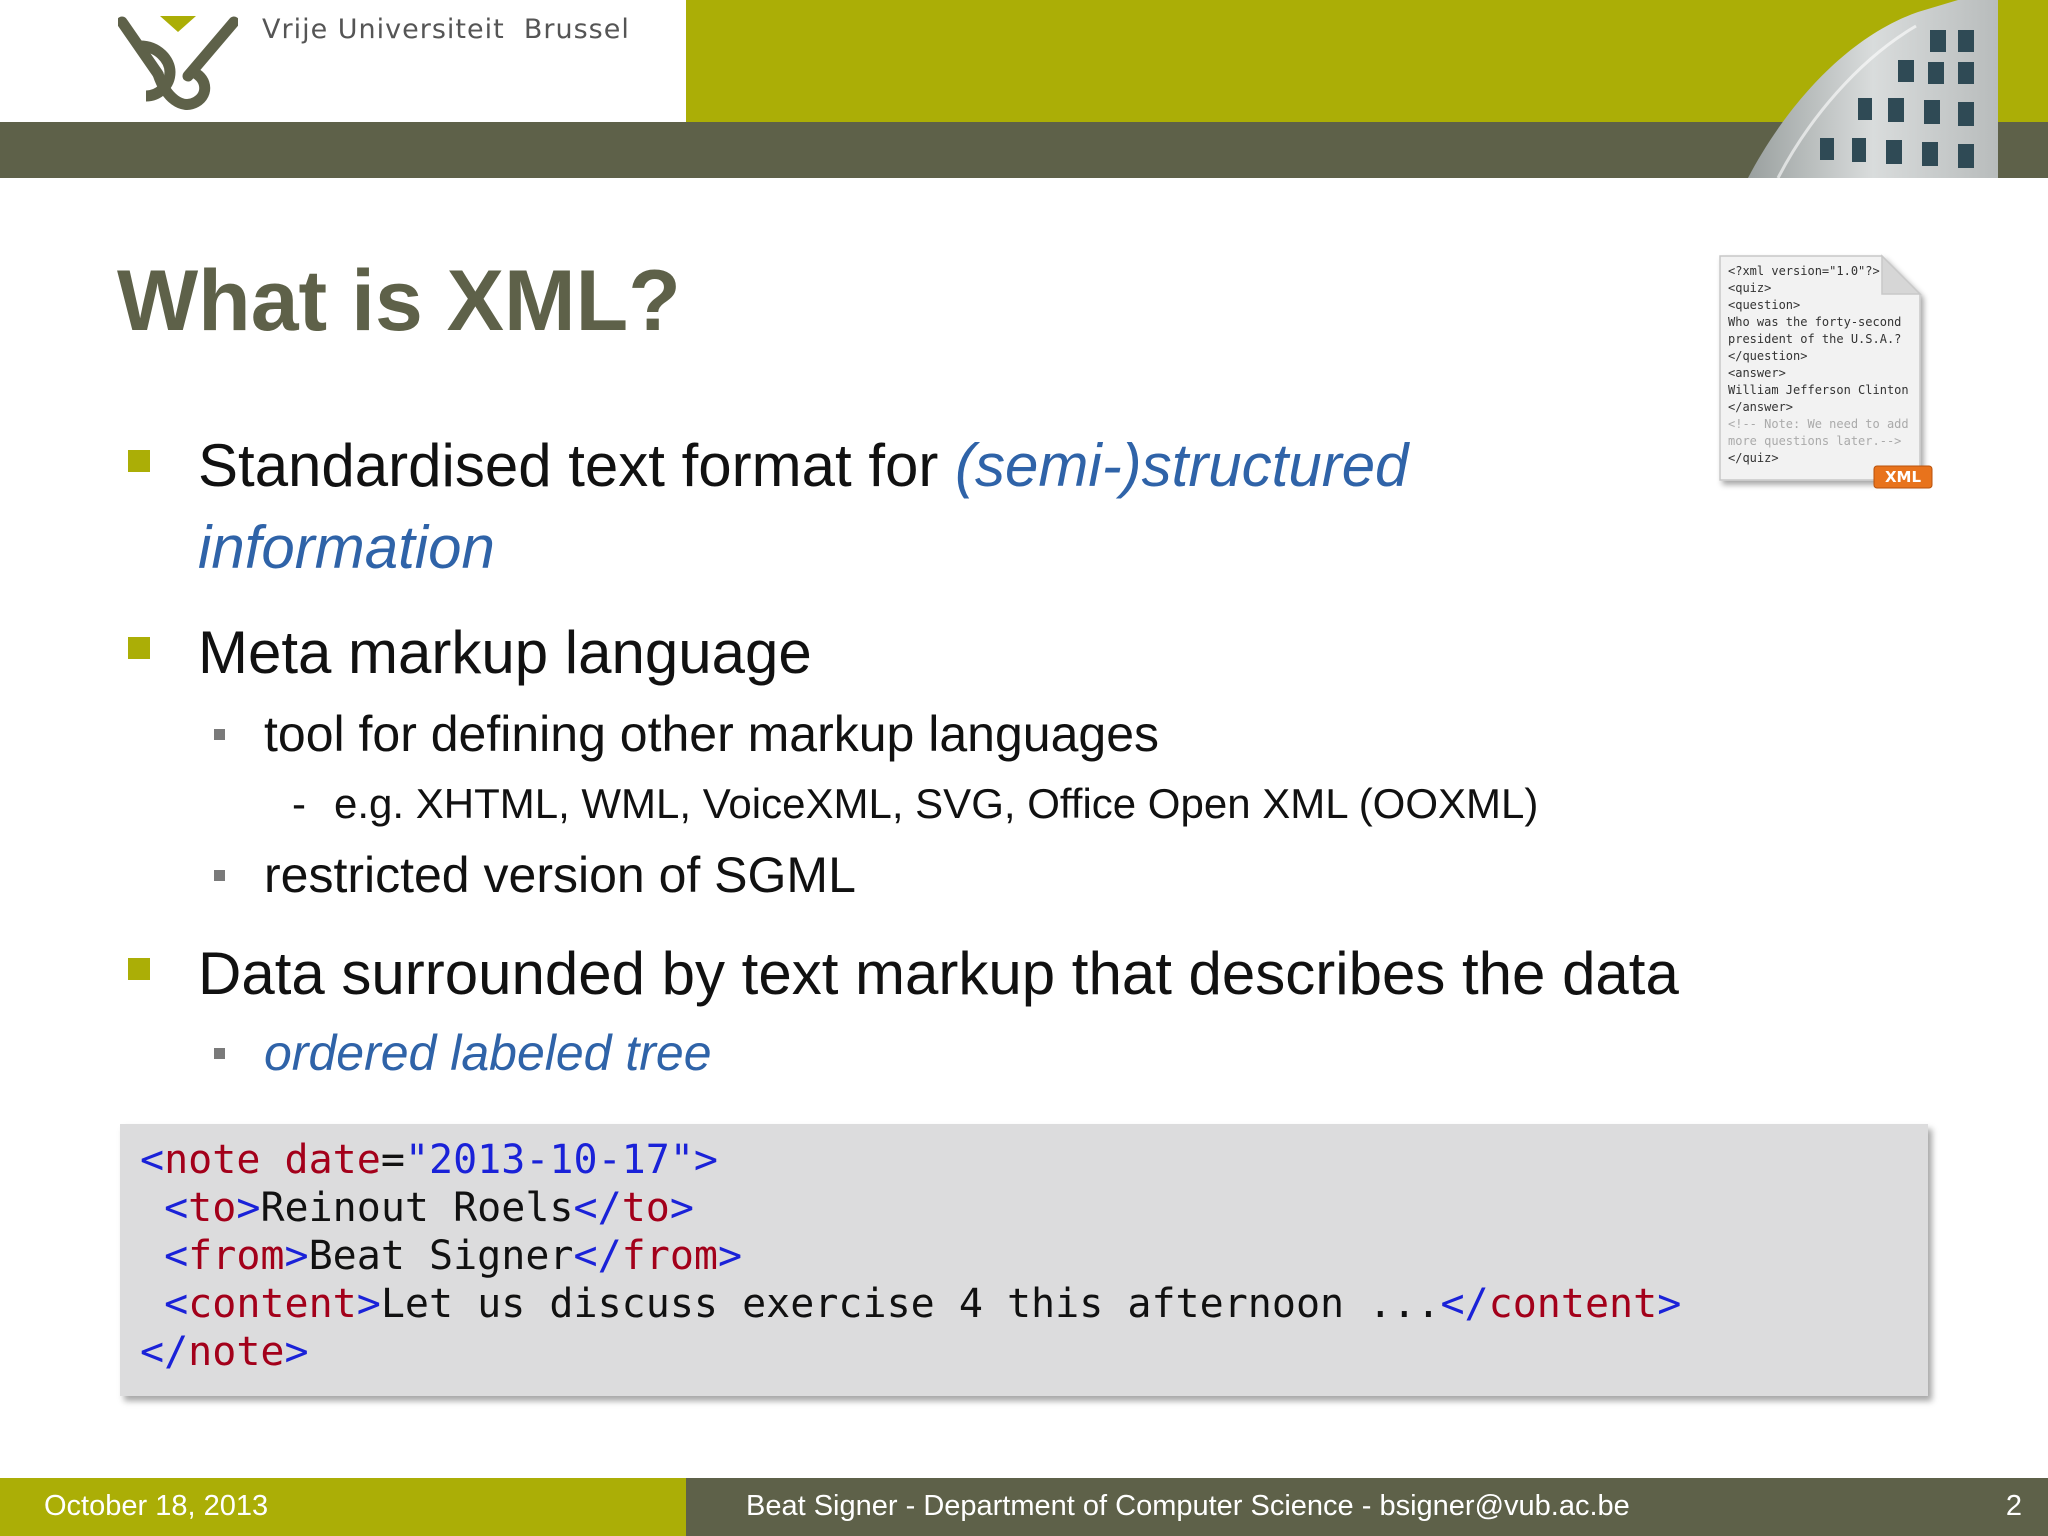 Image resolution: width=2048 pixels, height=1536 pixels. What do you see at coordinates (1814, 322) in the screenshot?
I see `xml-icon-line: Who was the forty-second` at bounding box center [1814, 322].